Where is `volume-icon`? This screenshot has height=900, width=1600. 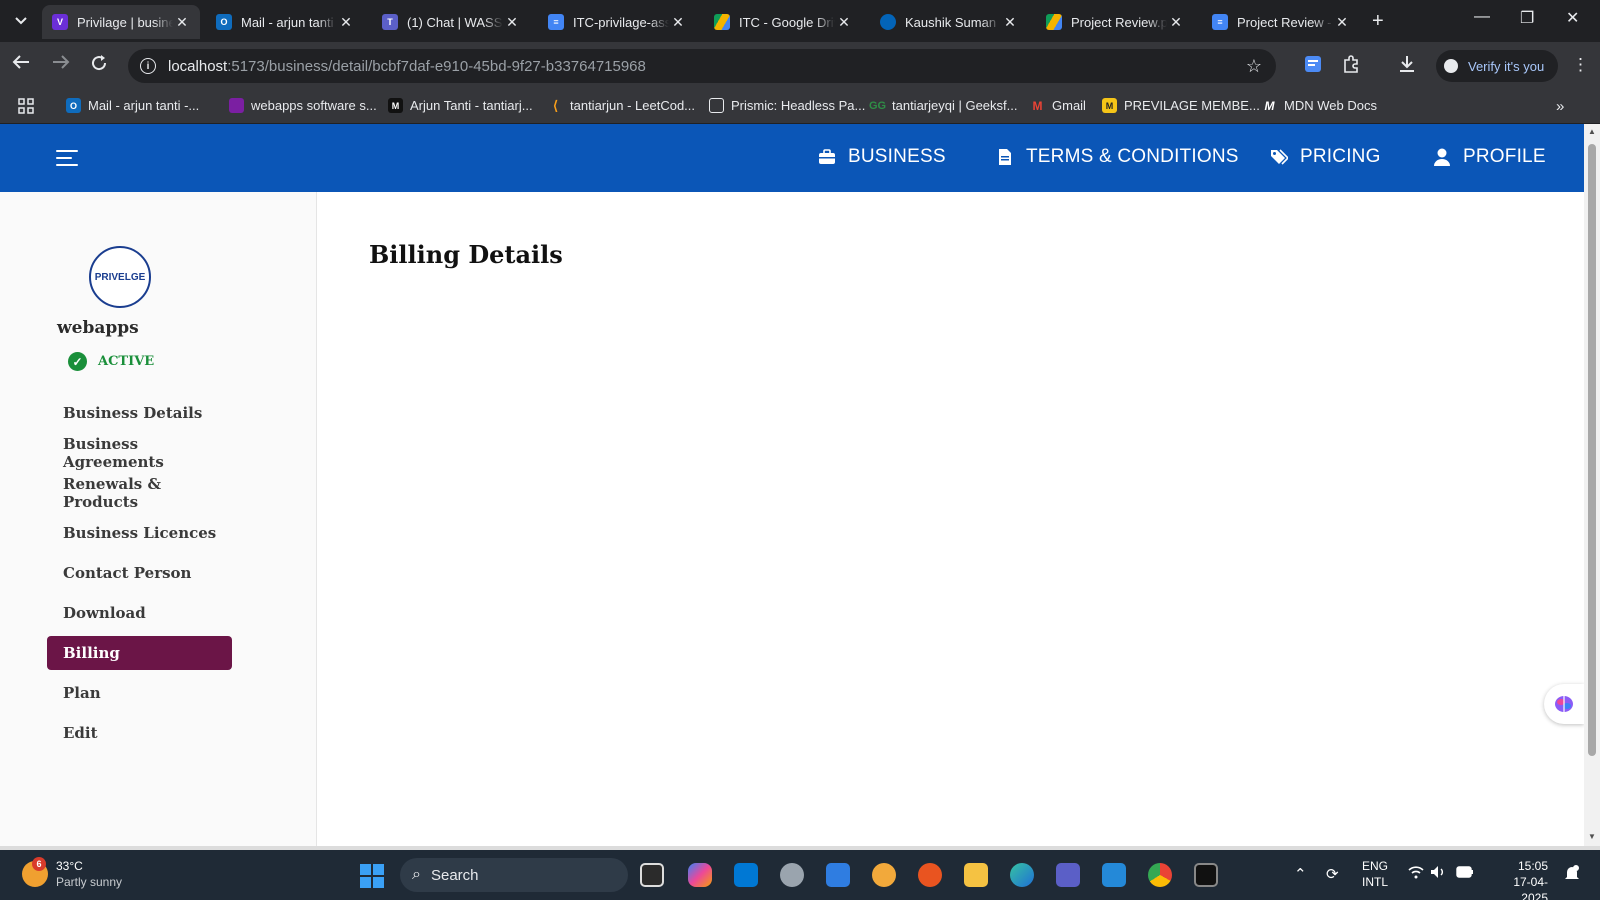 volume-icon is located at coordinates (1438, 874).